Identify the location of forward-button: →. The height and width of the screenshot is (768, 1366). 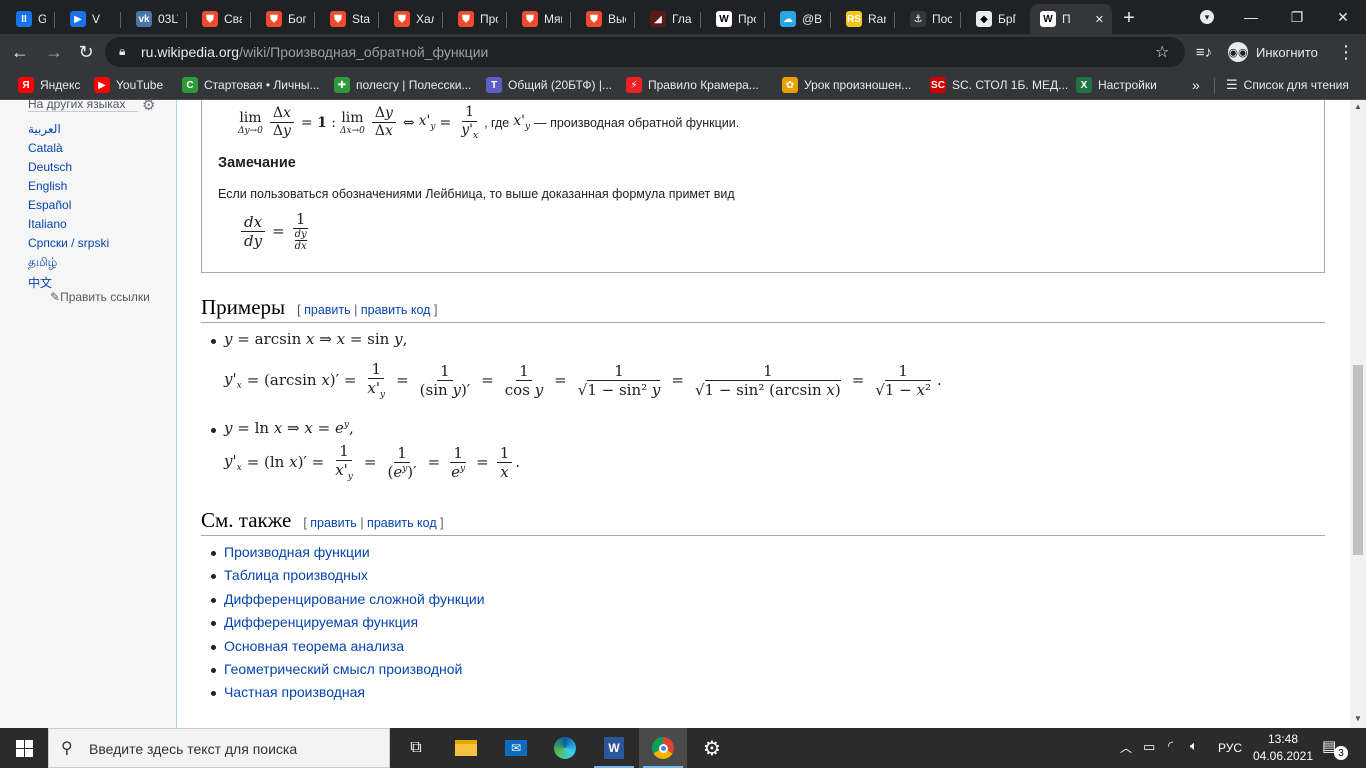
(54, 52).